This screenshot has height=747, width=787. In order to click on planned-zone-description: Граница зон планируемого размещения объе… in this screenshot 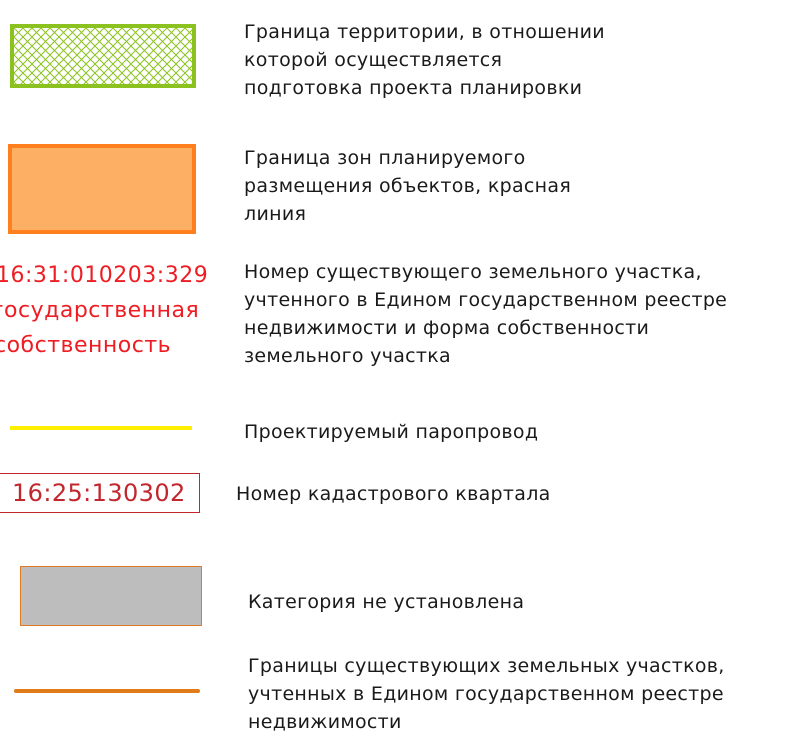, I will do `click(407, 186)`.